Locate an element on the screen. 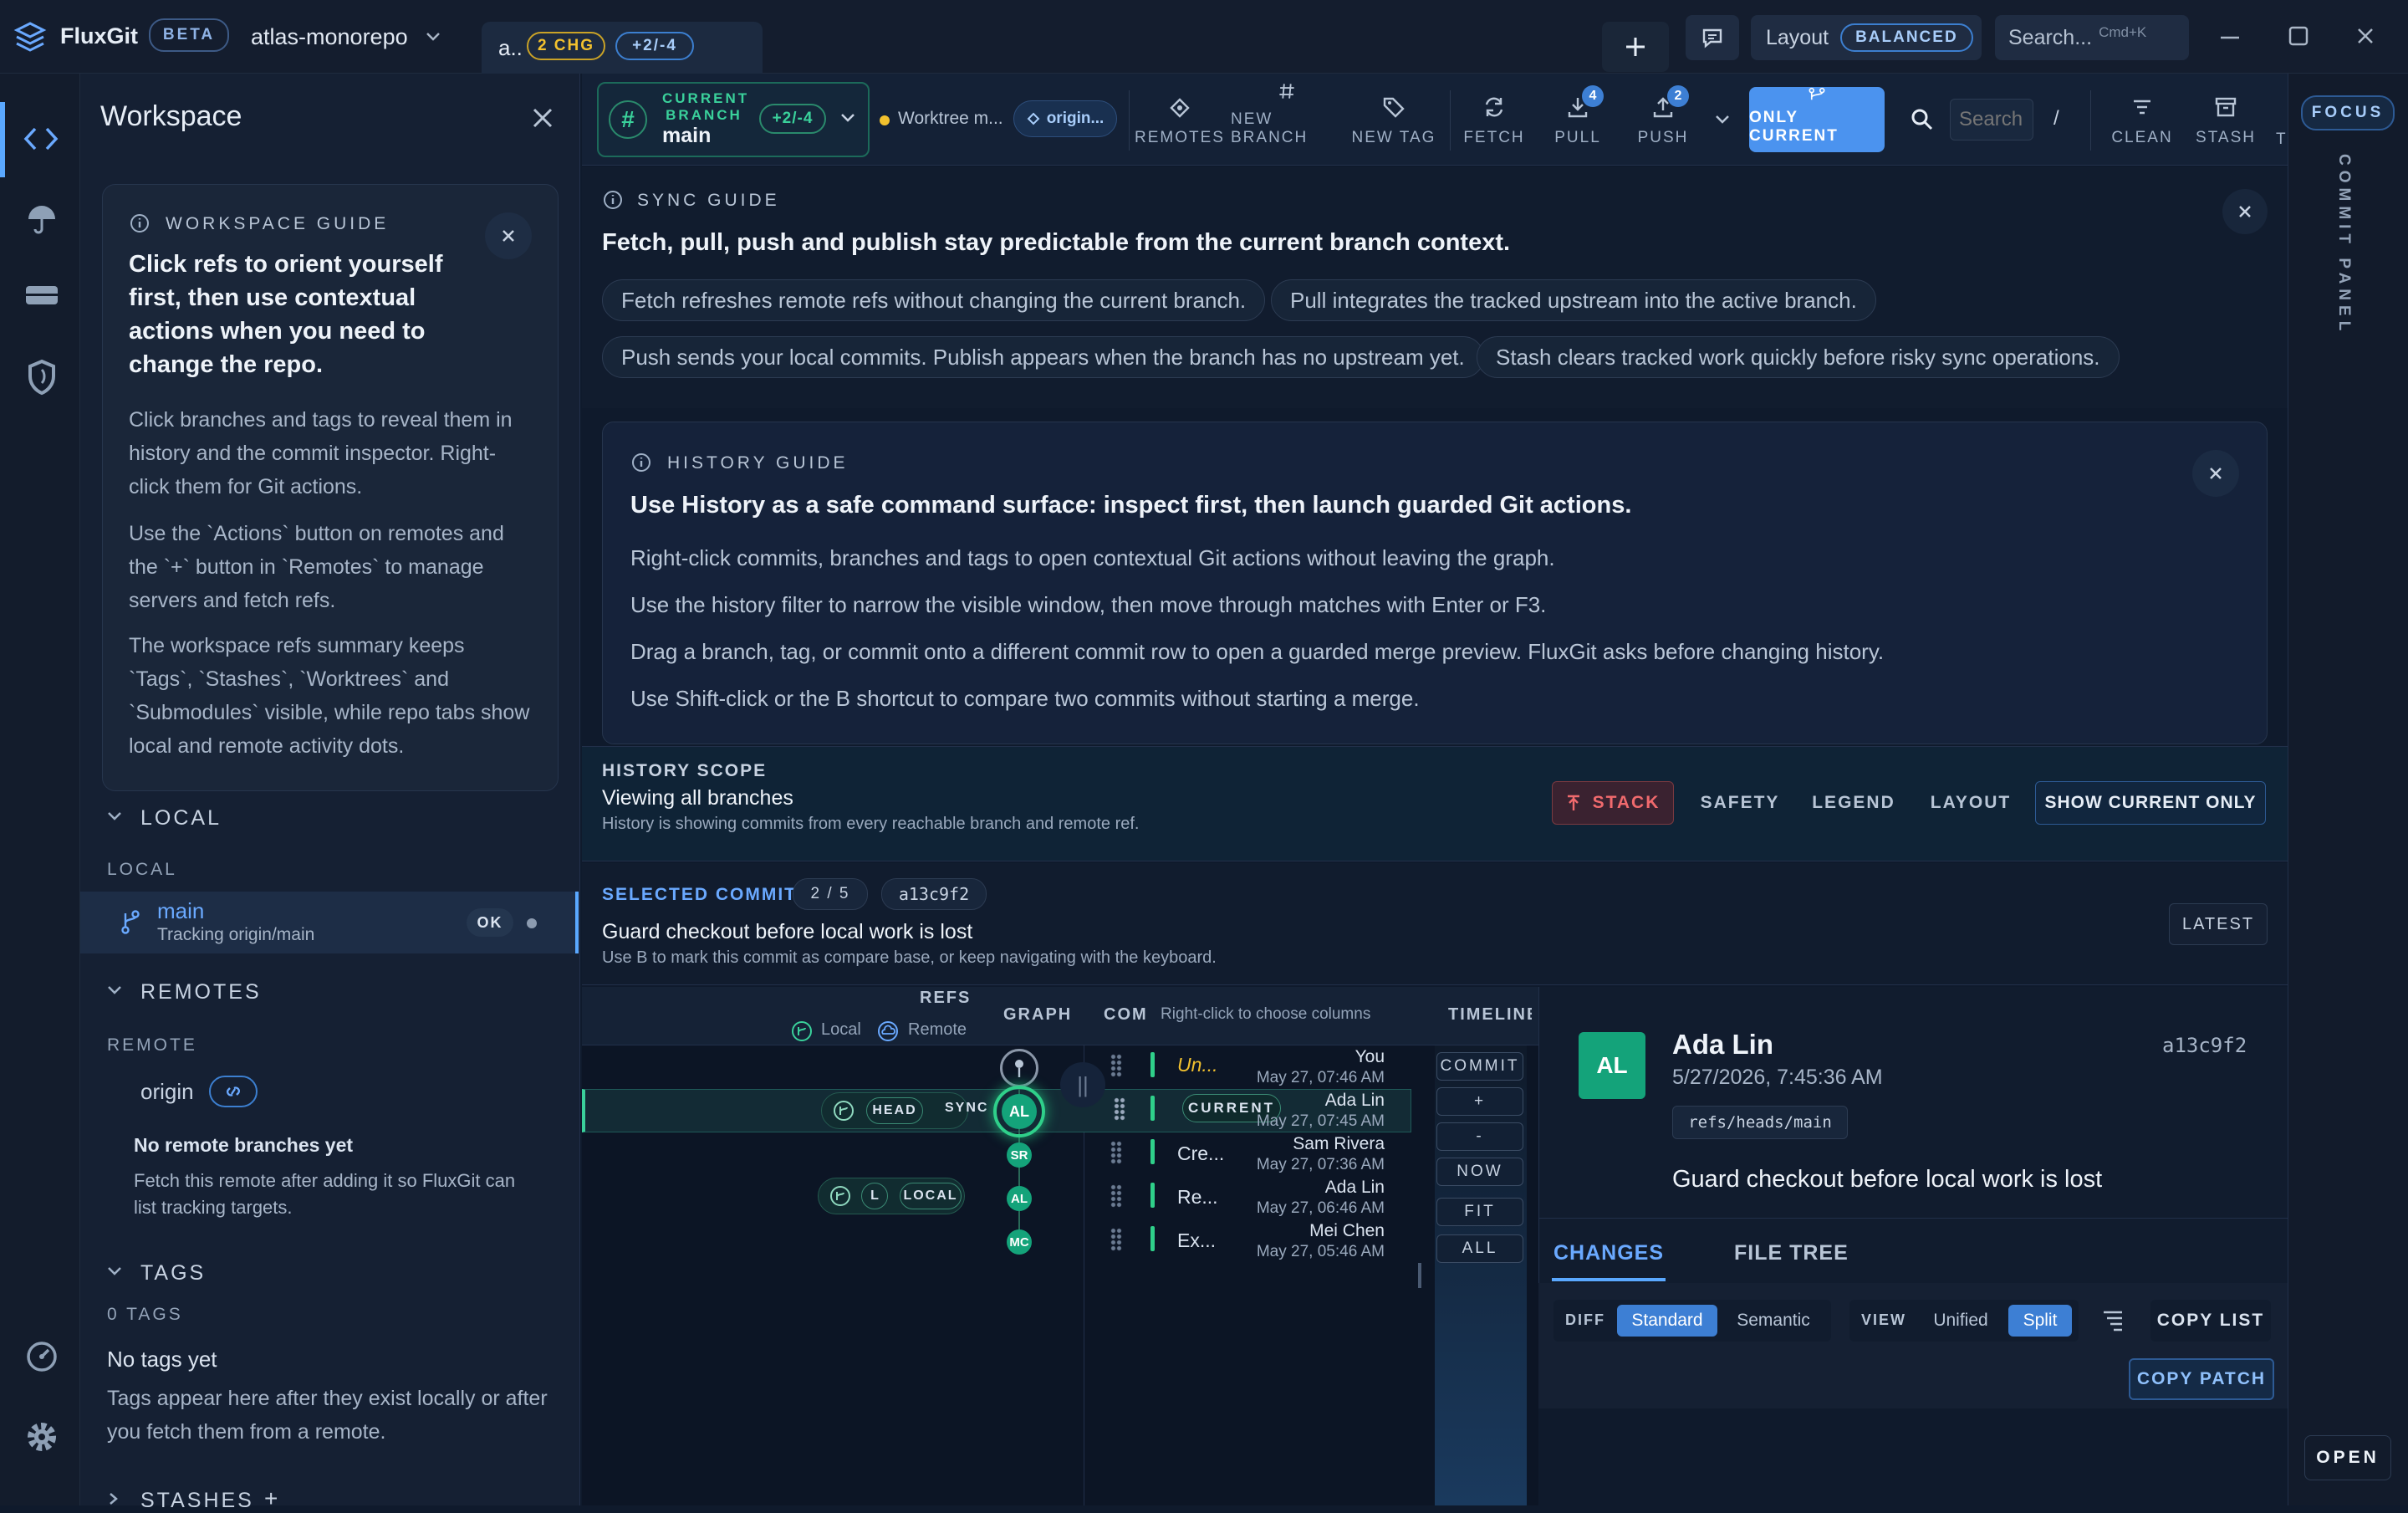 Image resolution: width=2408 pixels, height=1513 pixels. diff-semantic-button: Semantic is located at coordinates (1774, 1321).